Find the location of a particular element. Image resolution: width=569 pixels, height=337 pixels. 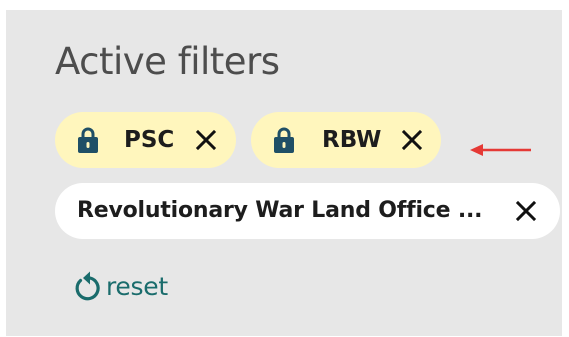

panel-heading: Active filters is located at coordinates (167, 61).